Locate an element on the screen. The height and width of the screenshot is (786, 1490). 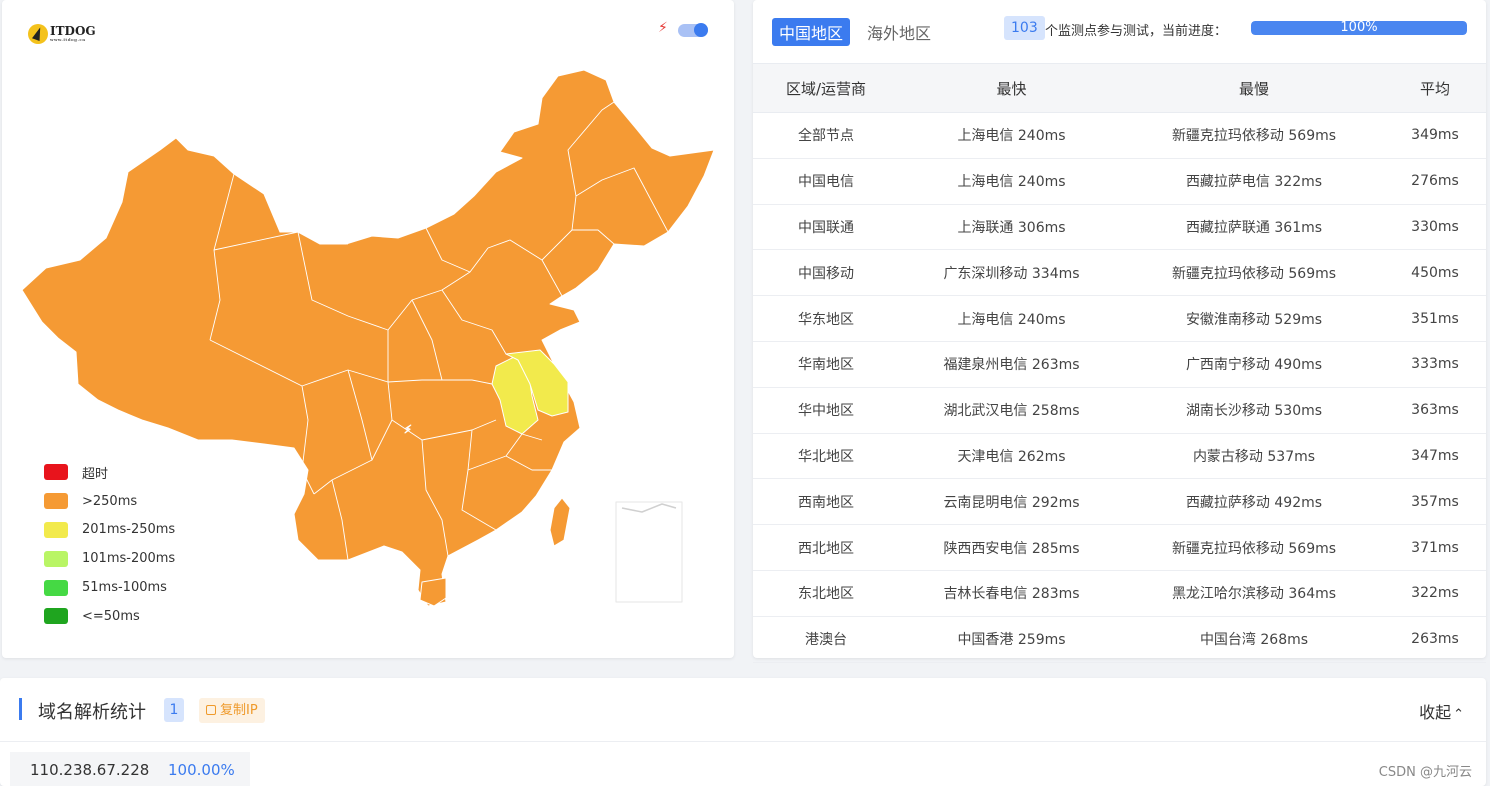
table-cell: 西南地区 is located at coordinates (826, 502).